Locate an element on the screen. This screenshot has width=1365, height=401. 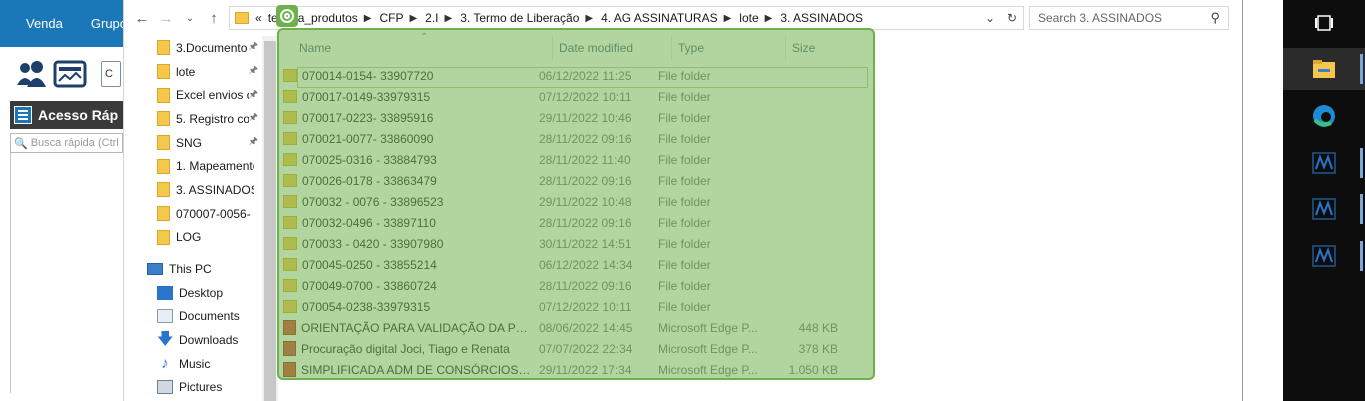
refresh-icon: ↻ is located at coordinates (1012, 18).